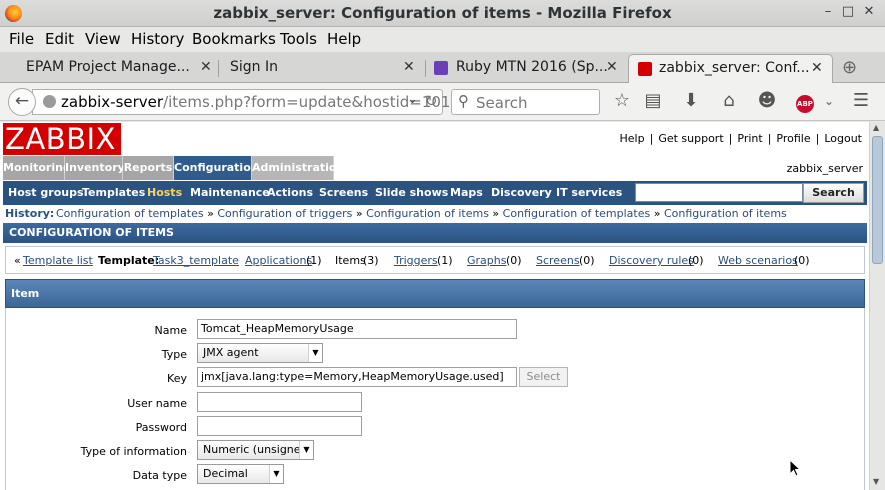  What do you see at coordinates (416, 260) in the screenshot?
I see `triggers-link: Triggers` at bounding box center [416, 260].